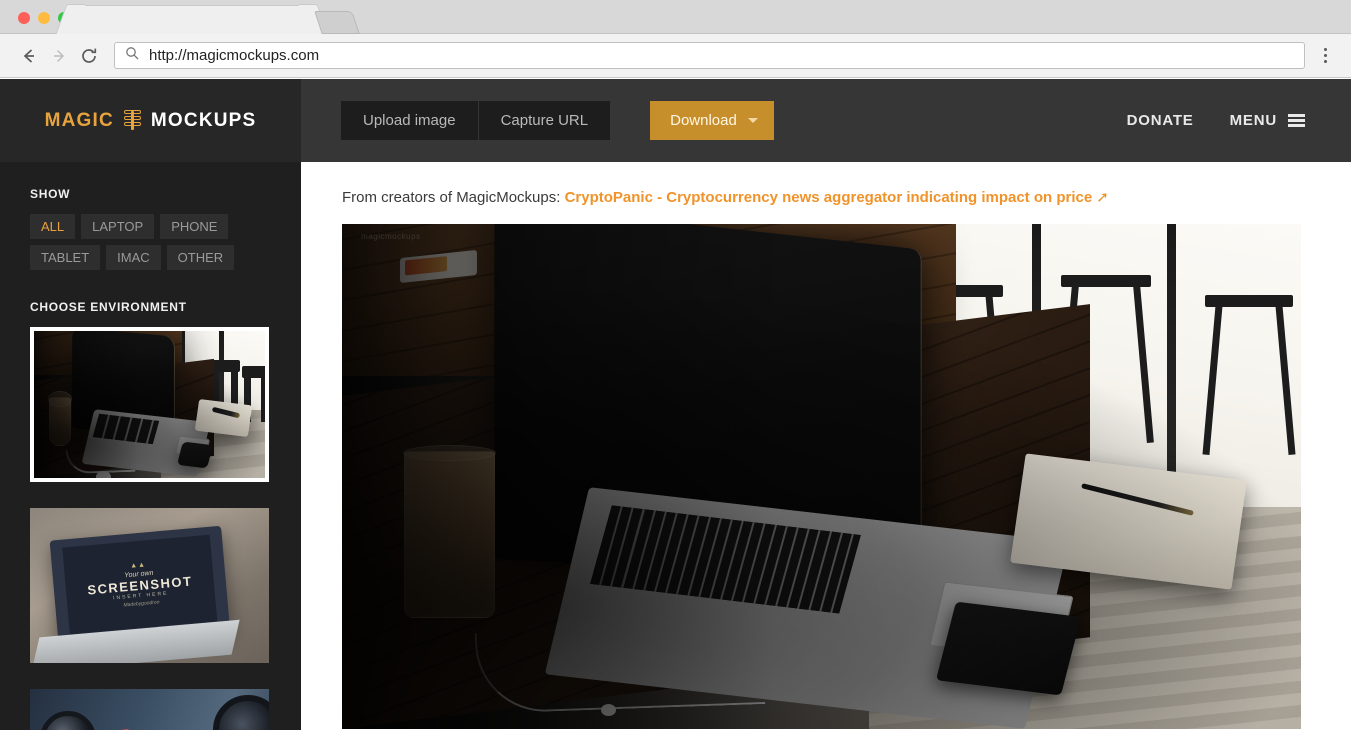  What do you see at coordinates (44, 18) in the screenshot?
I see `minimize-window-button` at bounding box center [44, 18].